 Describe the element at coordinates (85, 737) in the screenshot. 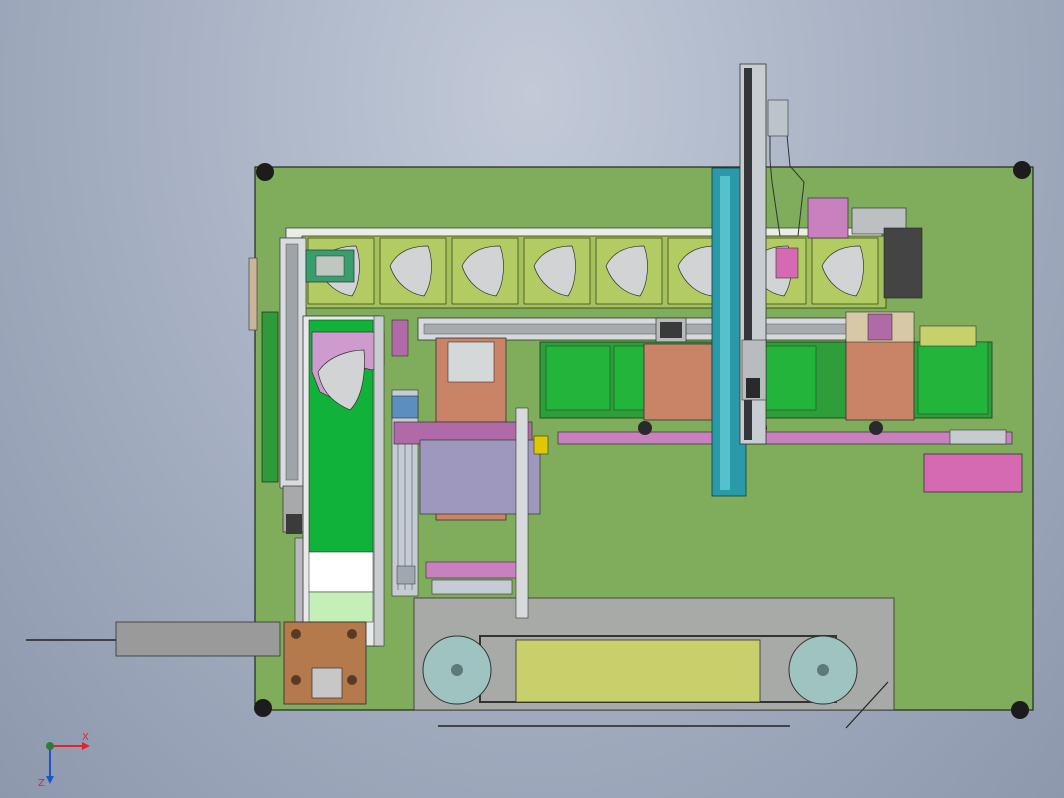

I see `x-axis-label: X` at that location.